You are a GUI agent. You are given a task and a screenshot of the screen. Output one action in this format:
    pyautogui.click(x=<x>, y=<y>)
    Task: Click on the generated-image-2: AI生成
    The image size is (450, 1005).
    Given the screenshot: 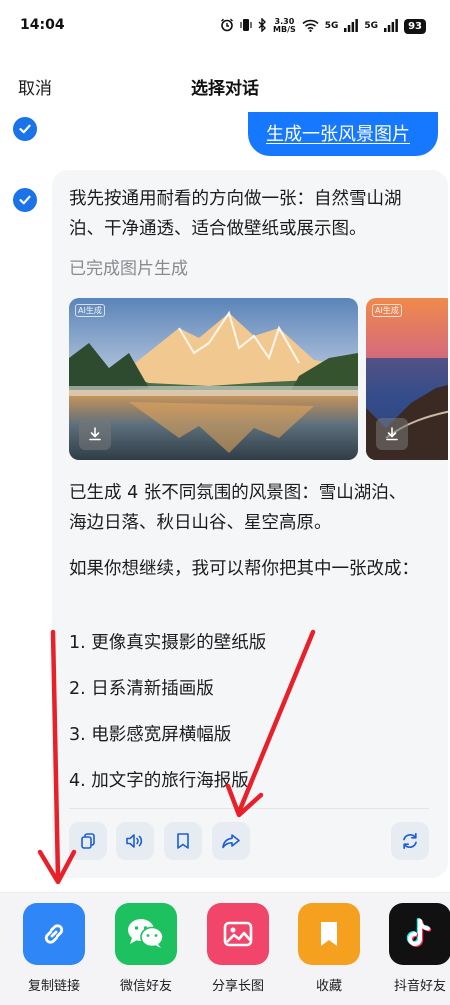 What is the action you would take?
    pyautogui.click(x=407, y=379)
    